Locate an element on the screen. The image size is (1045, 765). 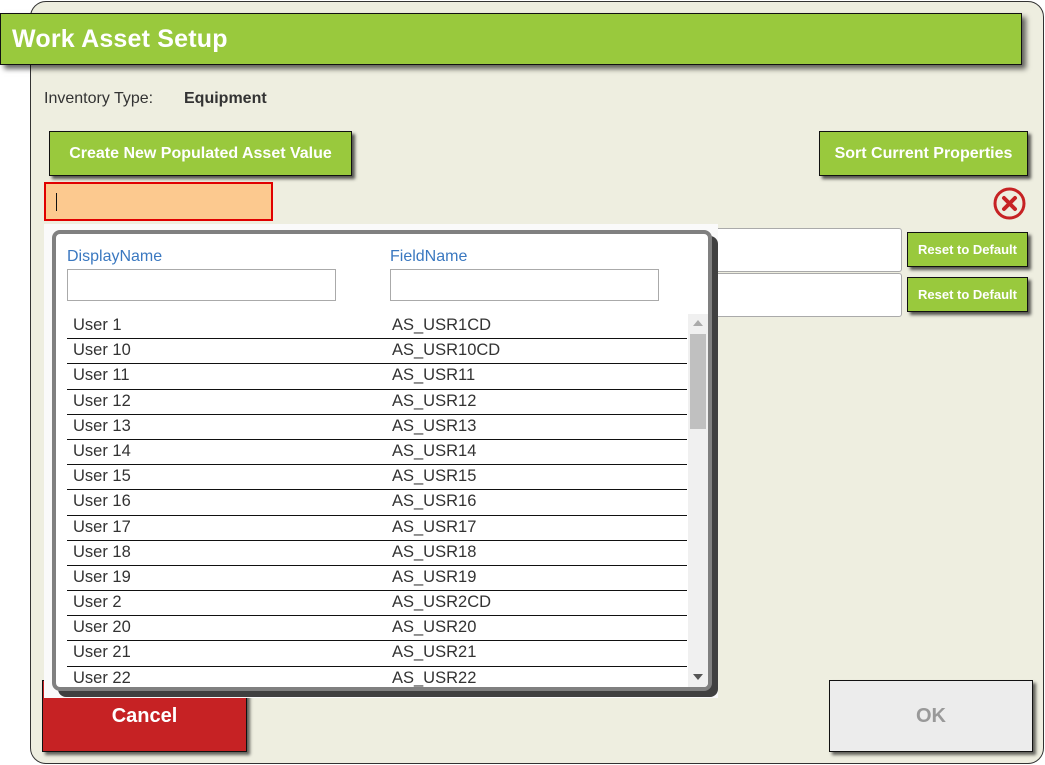
scroll-down-arrow-icon is located at coordinates (698, 677).